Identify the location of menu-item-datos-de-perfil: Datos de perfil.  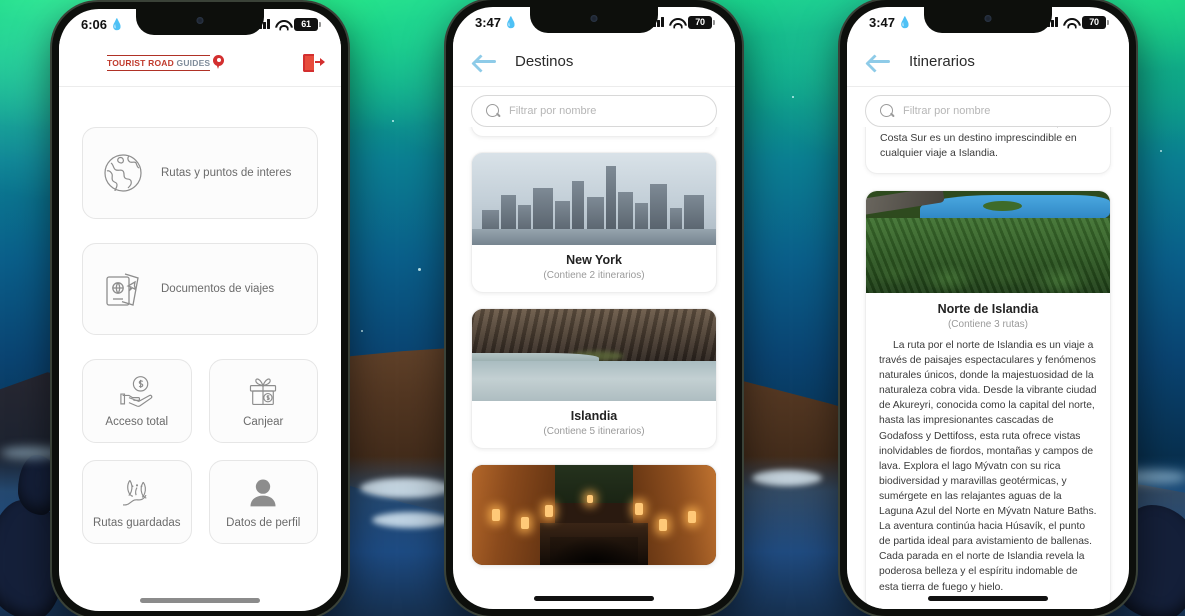
(263, 502).